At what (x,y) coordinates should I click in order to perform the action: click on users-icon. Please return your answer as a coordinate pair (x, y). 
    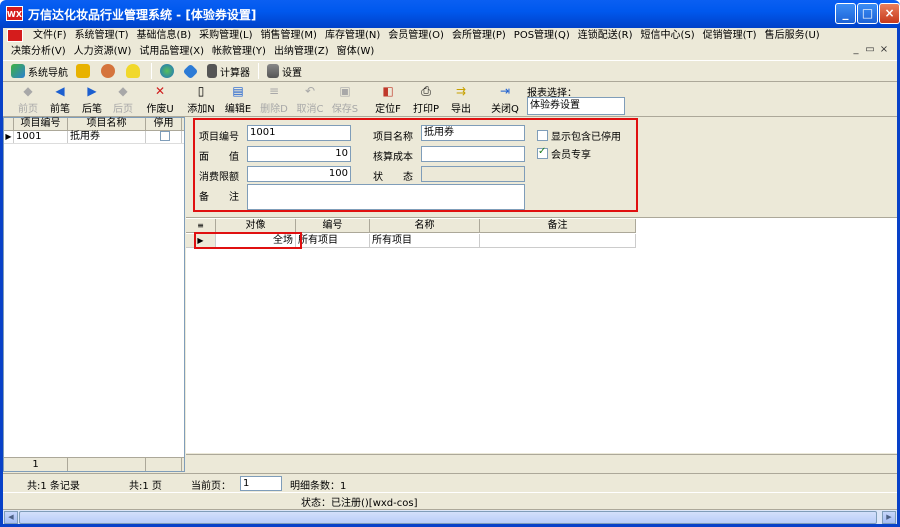
    Looking at the image, I should click on (108, 71).